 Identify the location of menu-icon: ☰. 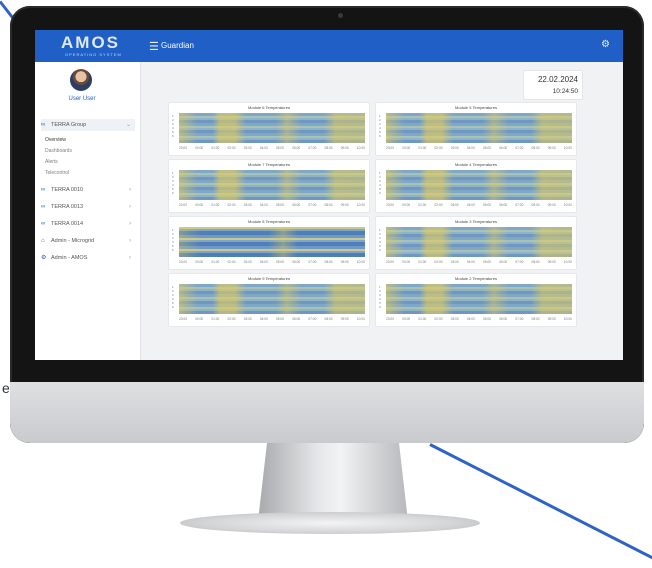
(154, 46).